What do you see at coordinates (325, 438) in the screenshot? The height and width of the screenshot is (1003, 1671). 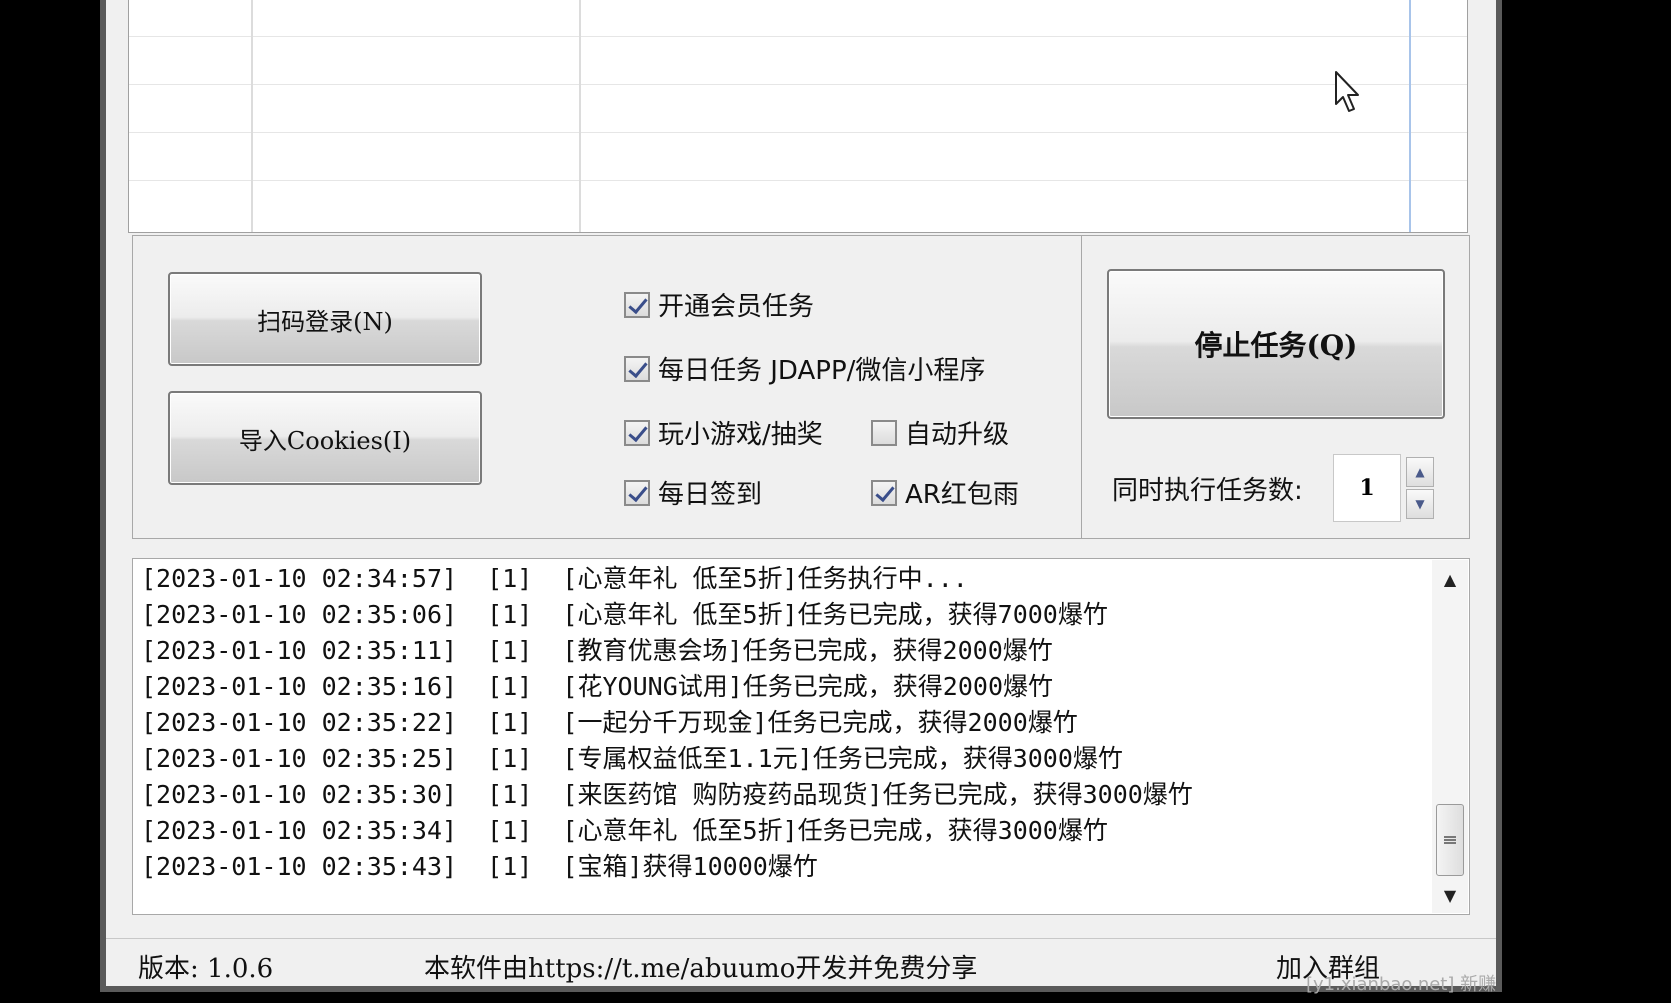 I see `import-cookies-button: 导入Cookies(I)` at bounding box center [325, 438].